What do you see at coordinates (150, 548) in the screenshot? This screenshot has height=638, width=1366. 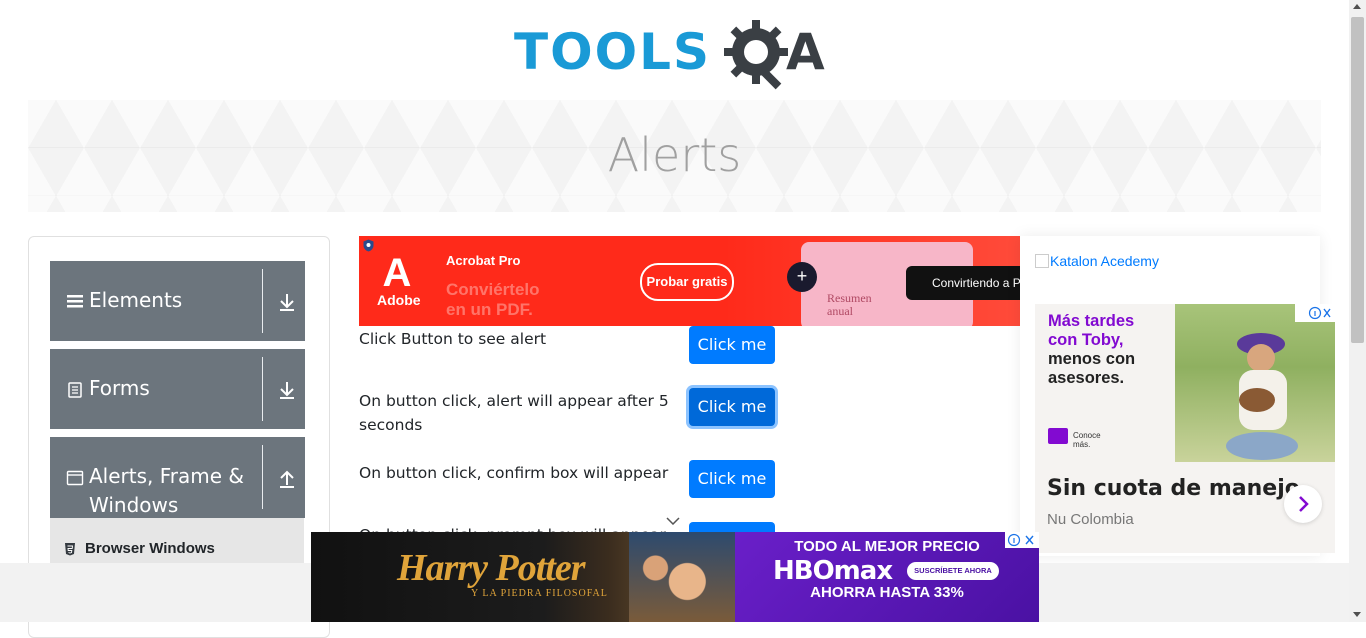 I see `menu-item-label: Browser Windows` at bounding box center [150, 548].